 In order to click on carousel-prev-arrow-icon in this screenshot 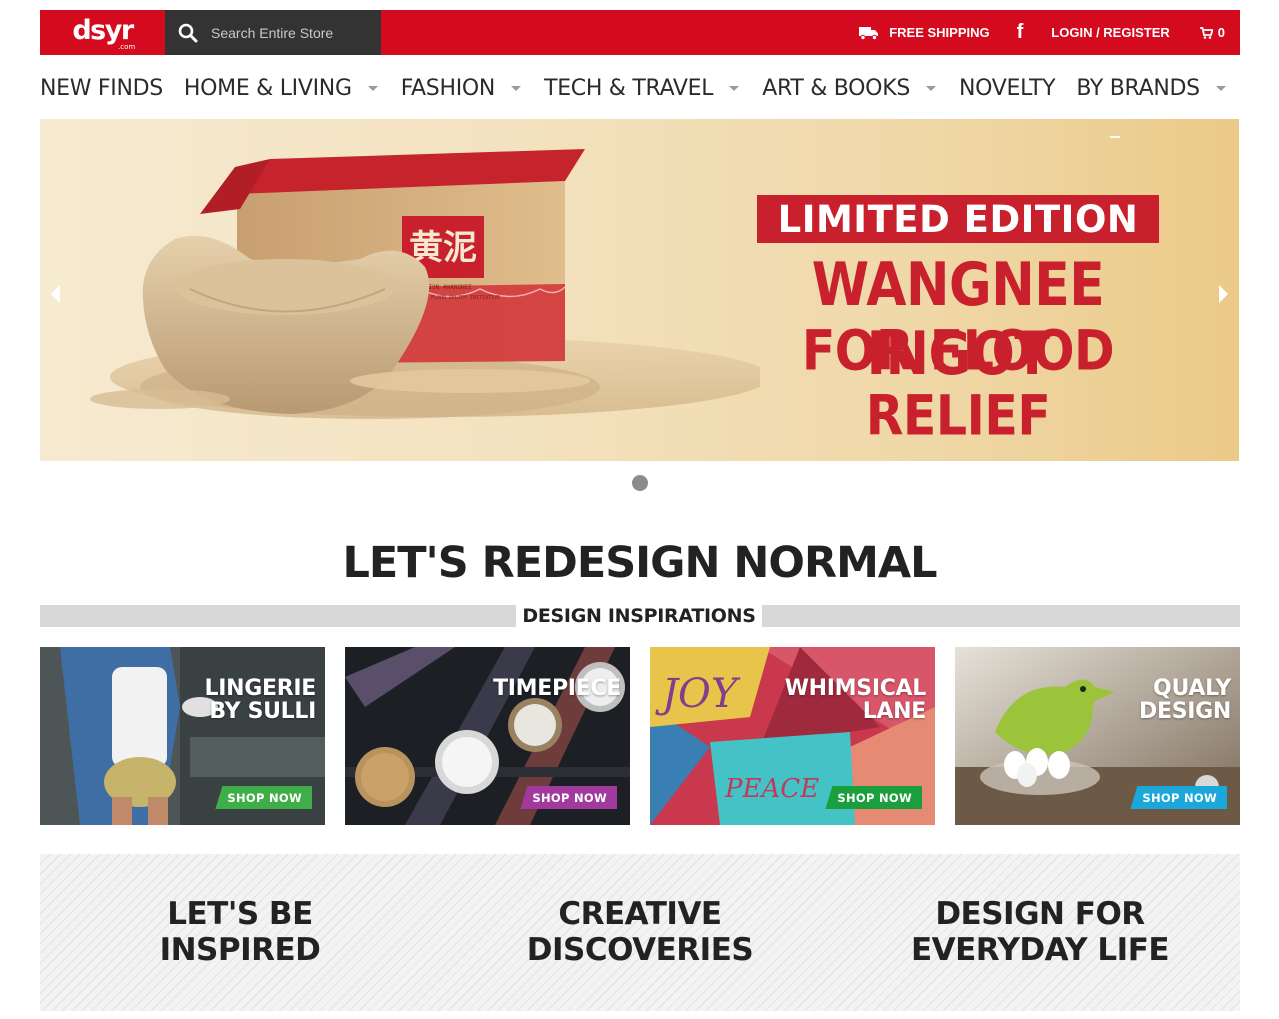, I will do `click(56, 294)`.